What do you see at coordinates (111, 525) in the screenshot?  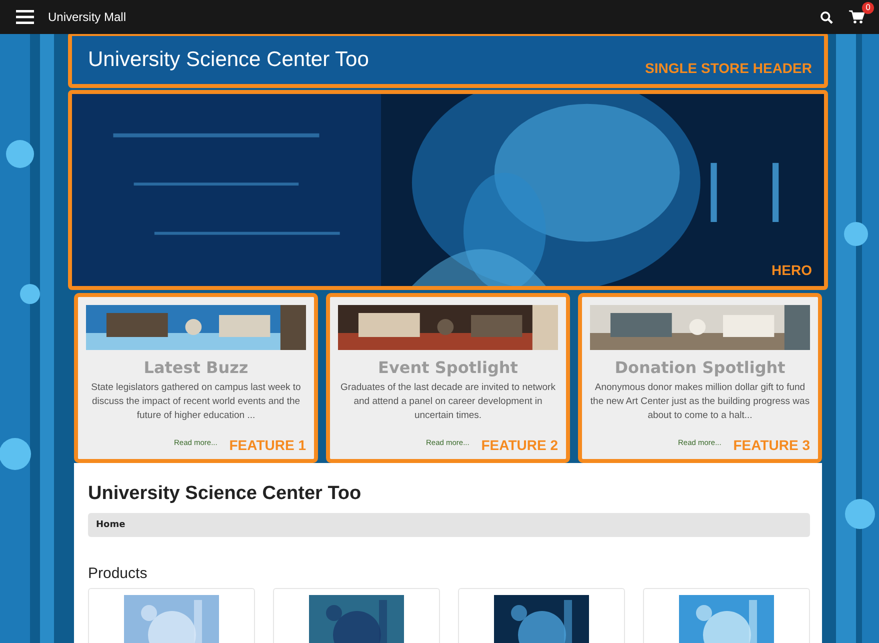 I see `breadcrumb-link: Home` at bounding box center [111, 525].